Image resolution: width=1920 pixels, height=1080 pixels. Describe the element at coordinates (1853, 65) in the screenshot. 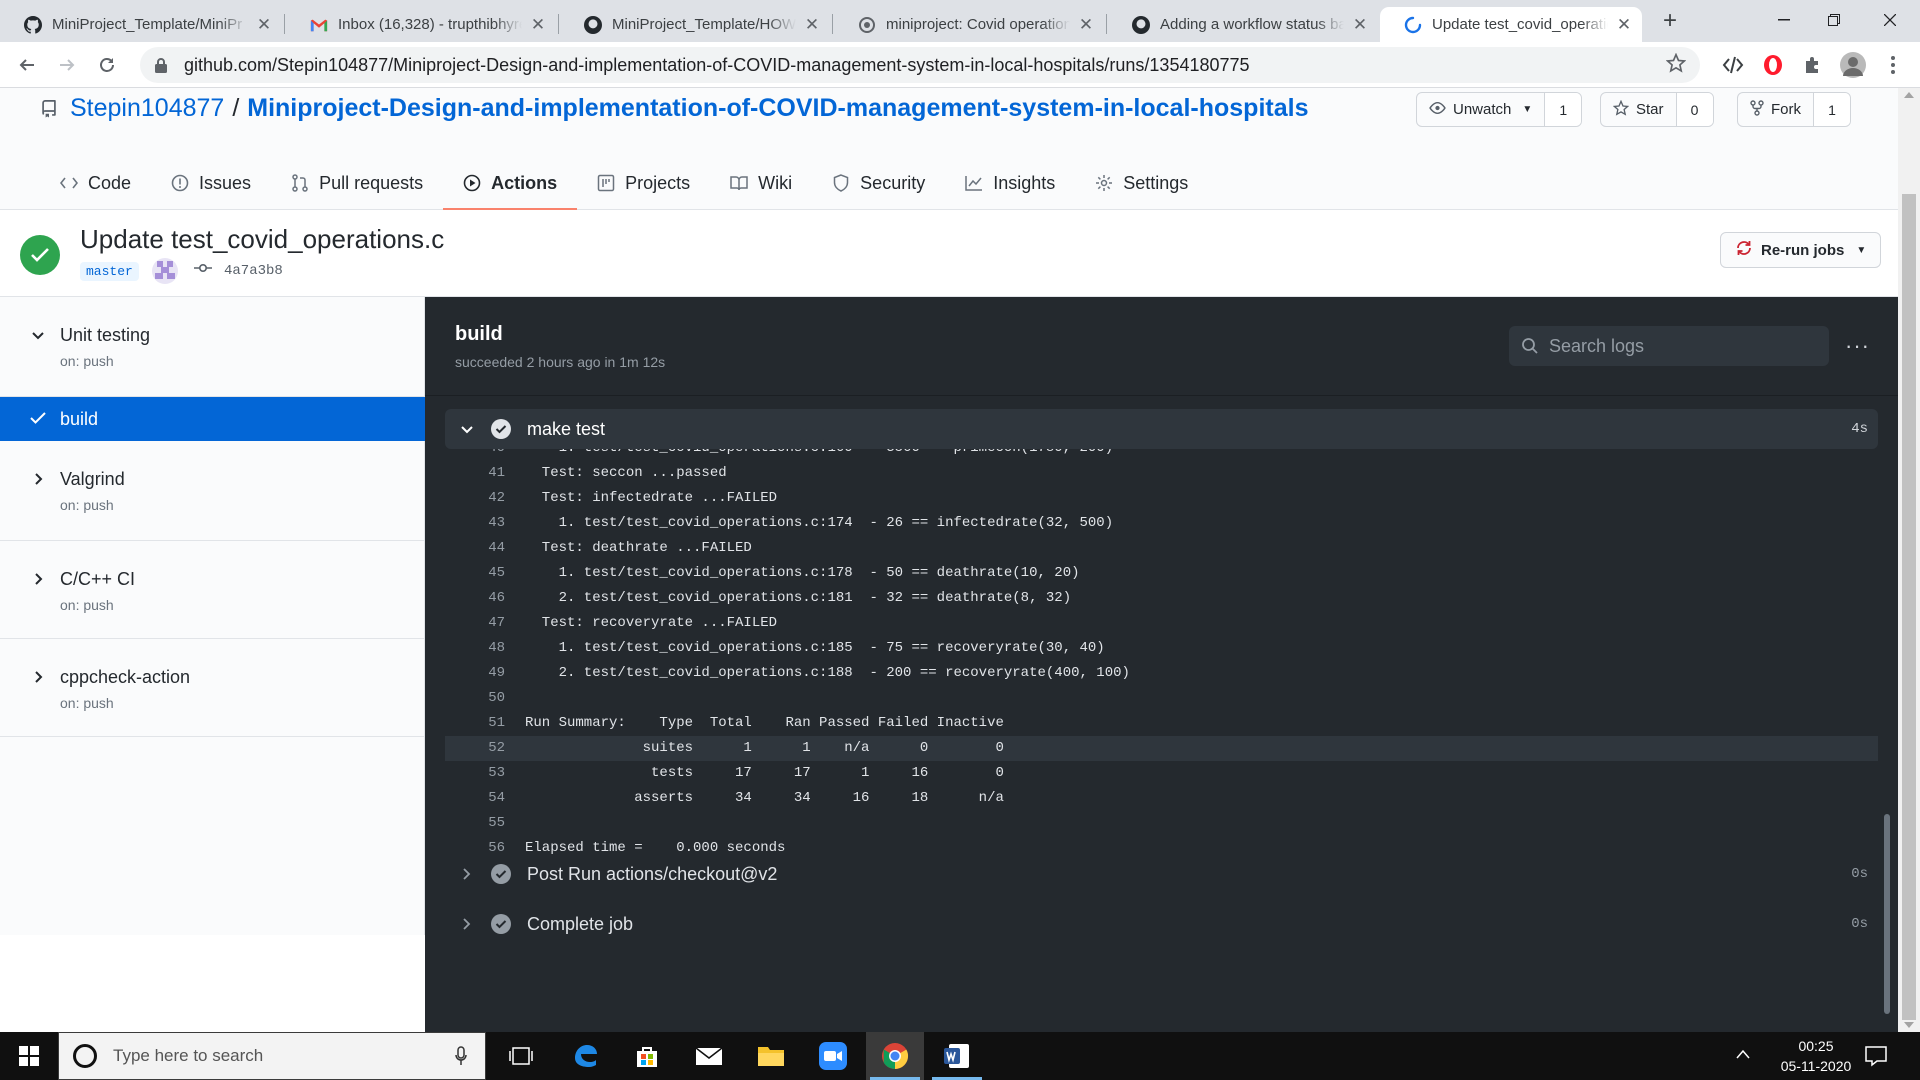

I see `profile-avatar` at that location.